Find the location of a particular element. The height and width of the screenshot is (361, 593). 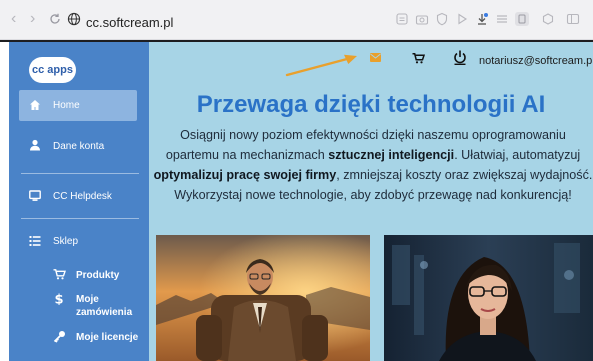

sidebar-item-account: Dane konta is located at coordinates (78, 148).